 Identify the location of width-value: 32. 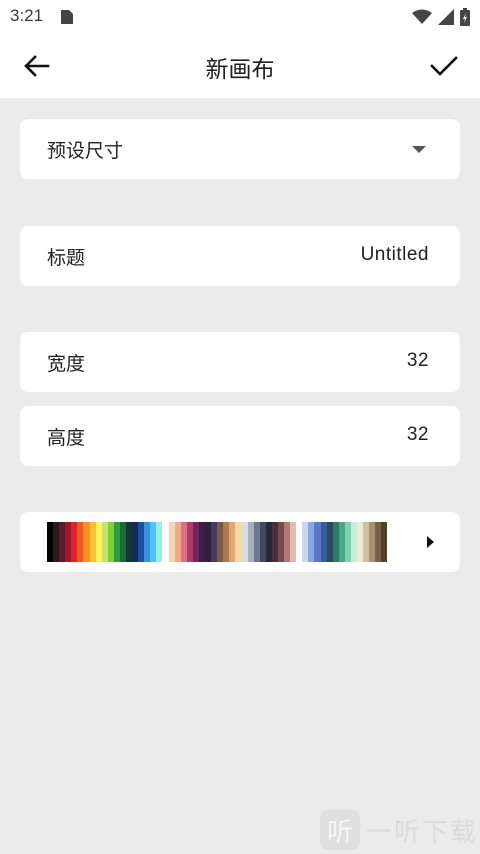
(417, 360).